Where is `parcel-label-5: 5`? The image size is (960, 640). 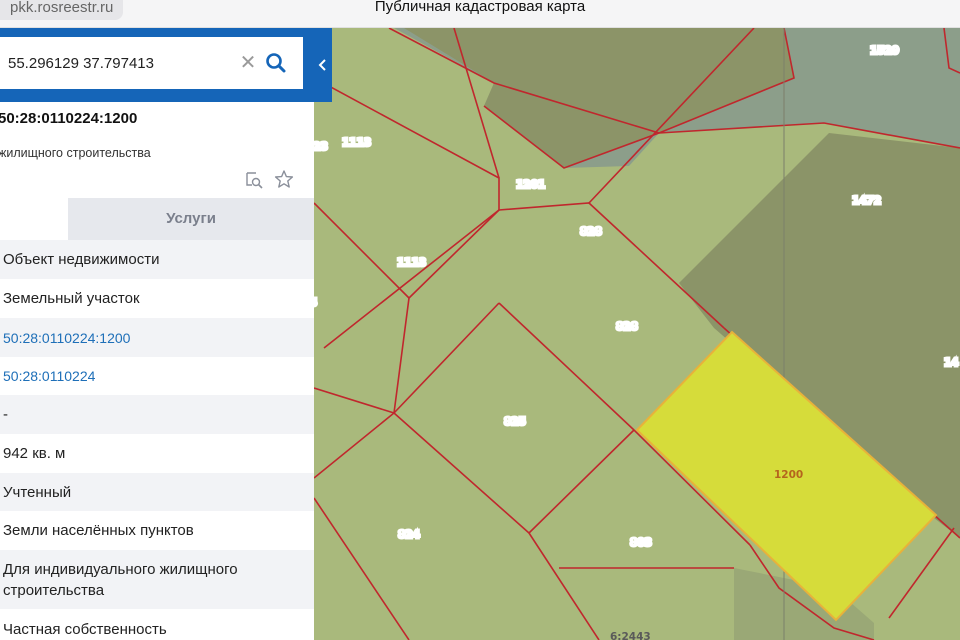 parcel-label-5: 5 is located at coordinates (316, 303).